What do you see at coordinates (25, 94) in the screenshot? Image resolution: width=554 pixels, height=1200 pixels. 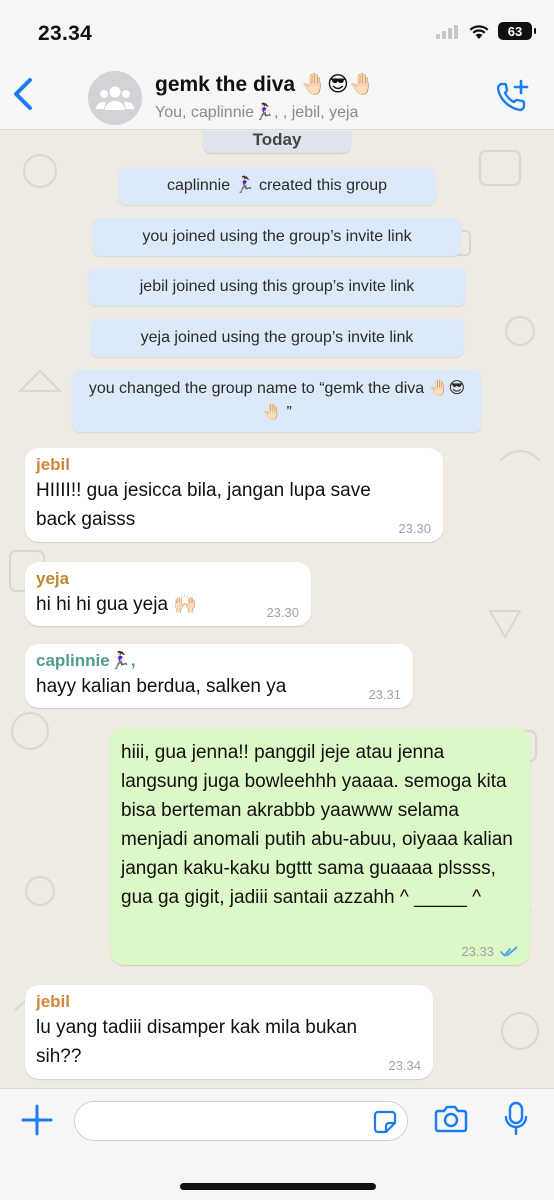 I see `back-icon` at bounding box center [25, 94].